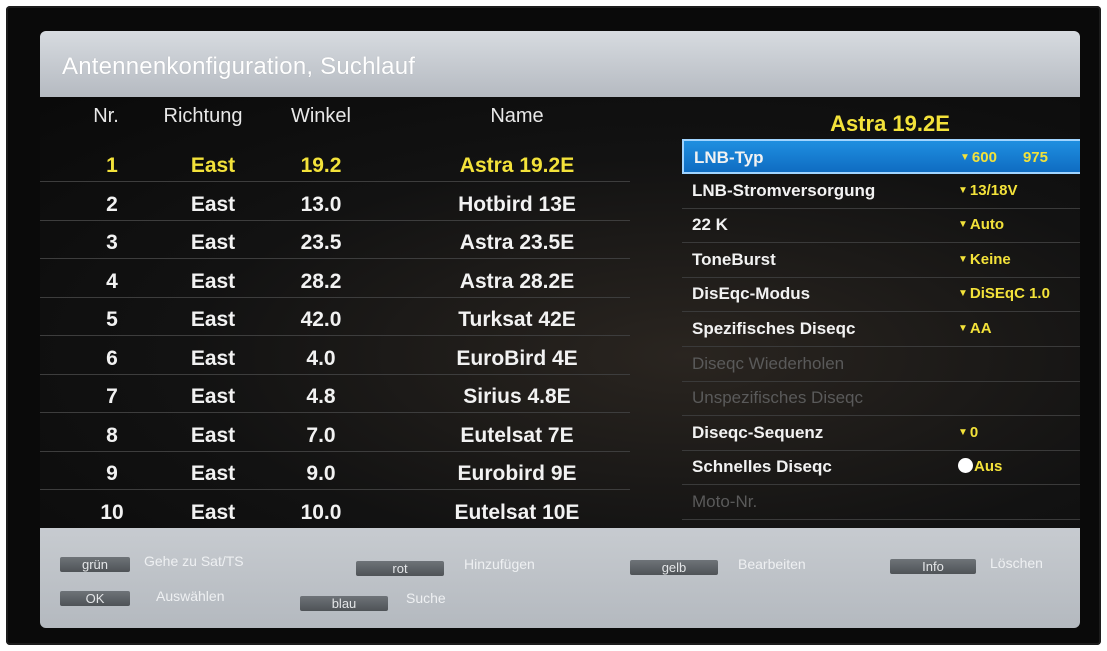 Image resolution: width=1107 pixels, height=651 pixels. I want to click on satellite-row: 8 East 7.0 Eutelsat 7E, so click(335, 433).